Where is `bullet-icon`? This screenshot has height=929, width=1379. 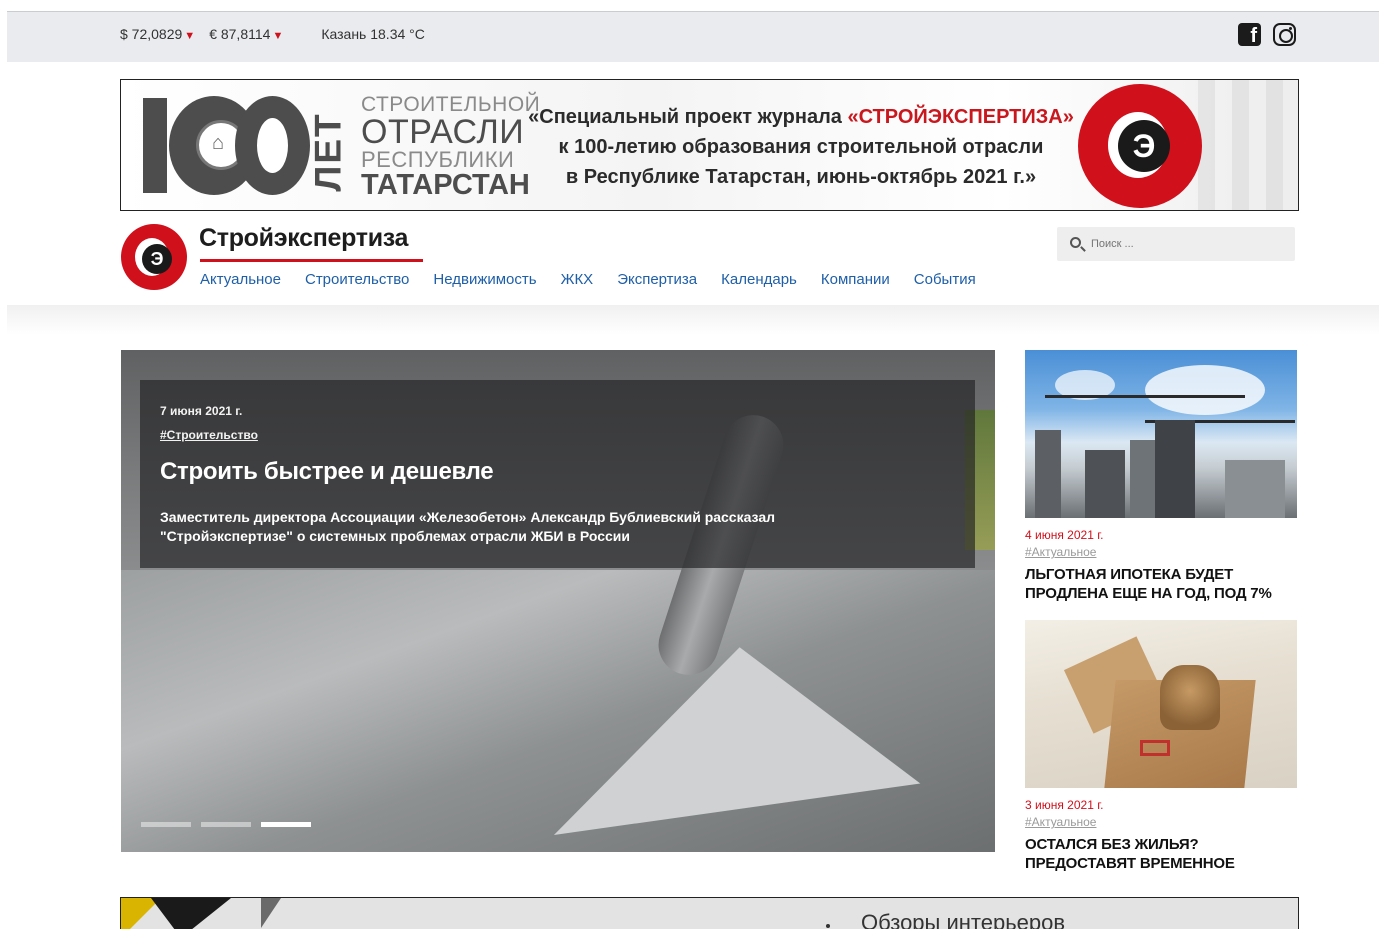
bullet-icon is located at coordinates (828, 926).